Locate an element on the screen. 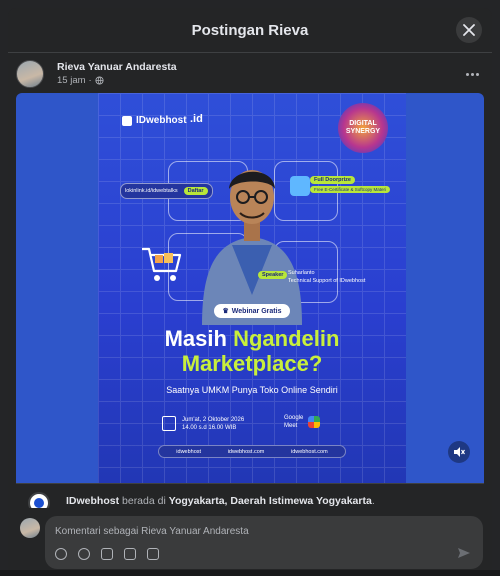 The height and width of the screenshot is (576, 500). calendar-icon is located at coordinates (169, 423).